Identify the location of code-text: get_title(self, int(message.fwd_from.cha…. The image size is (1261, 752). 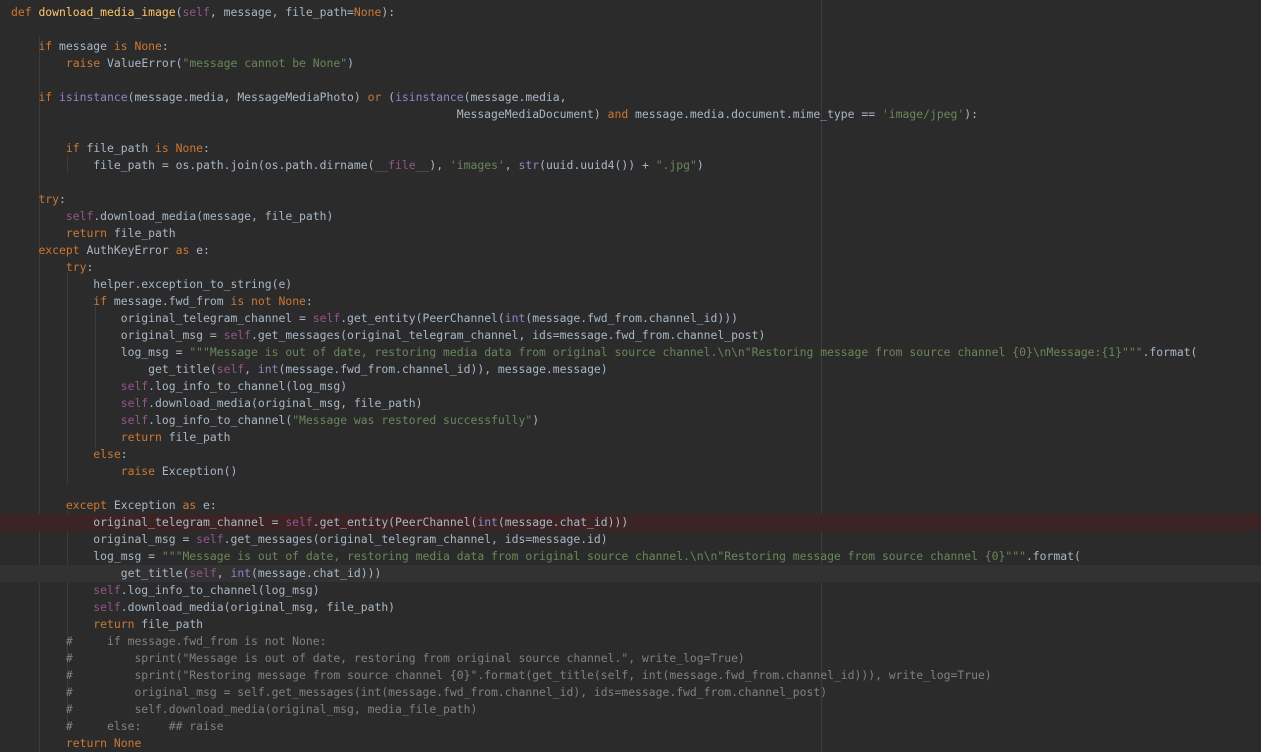
(309, 369).